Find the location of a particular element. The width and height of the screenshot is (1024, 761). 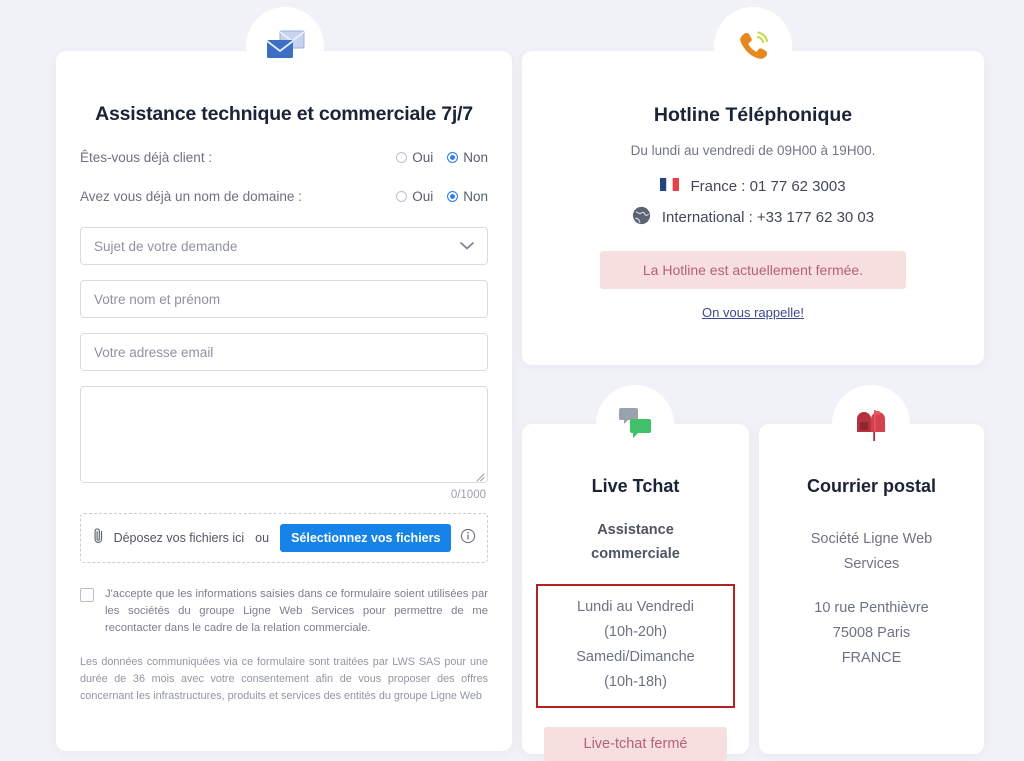

radio-domain-non-label: Non is located at coordinates (475, 196).